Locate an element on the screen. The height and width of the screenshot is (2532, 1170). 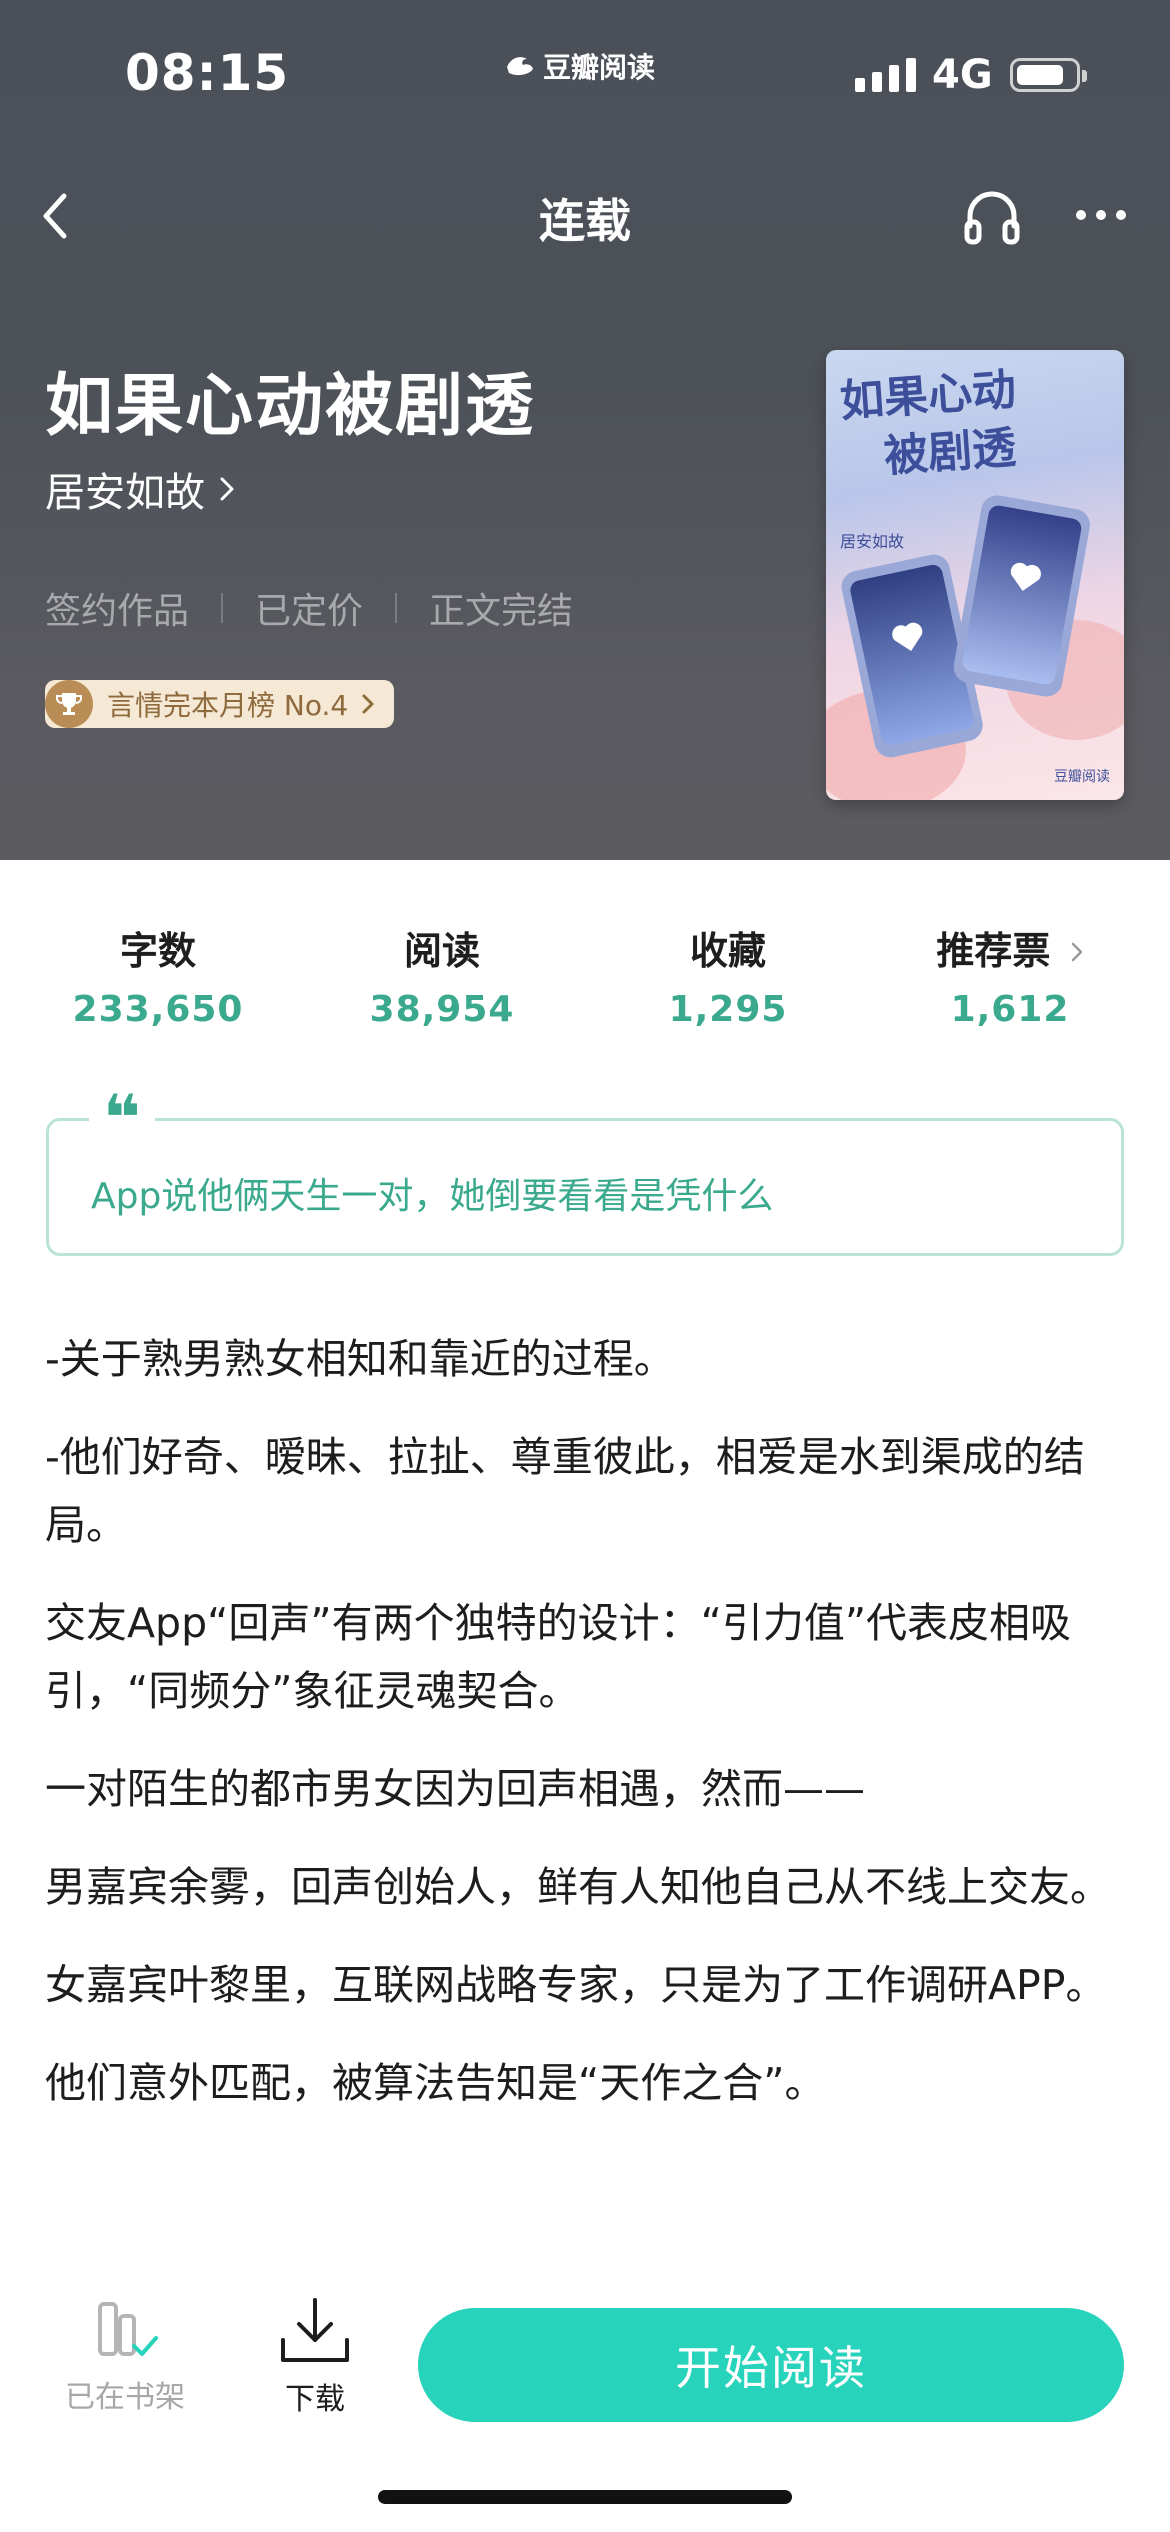
tagline-text: App说他俩天生一对，她倒要看看是凭什么 is located at coordinates (432, 1196).